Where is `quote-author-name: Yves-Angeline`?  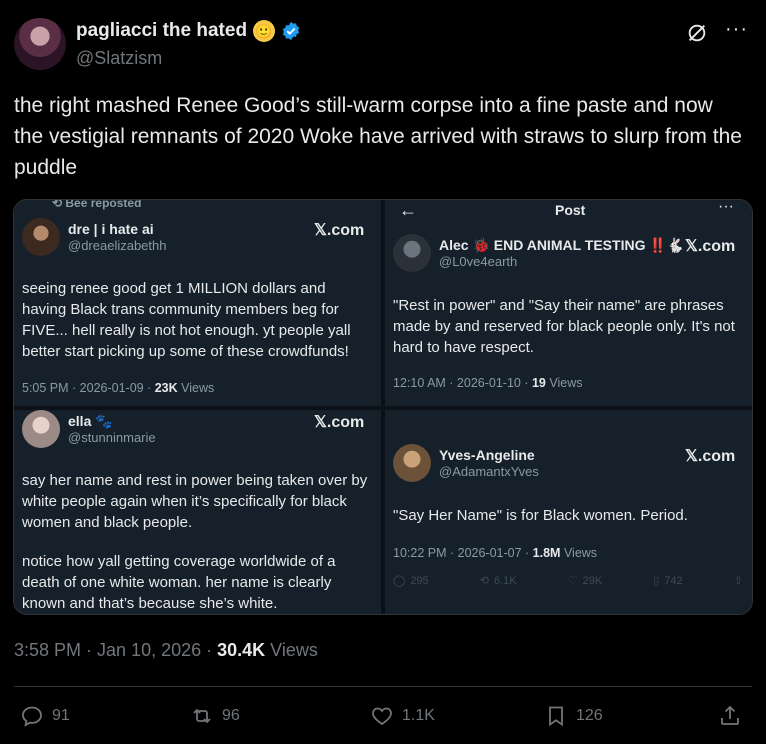
quote-author-name: Yves-Angeline is located at coordinates (487, 455).